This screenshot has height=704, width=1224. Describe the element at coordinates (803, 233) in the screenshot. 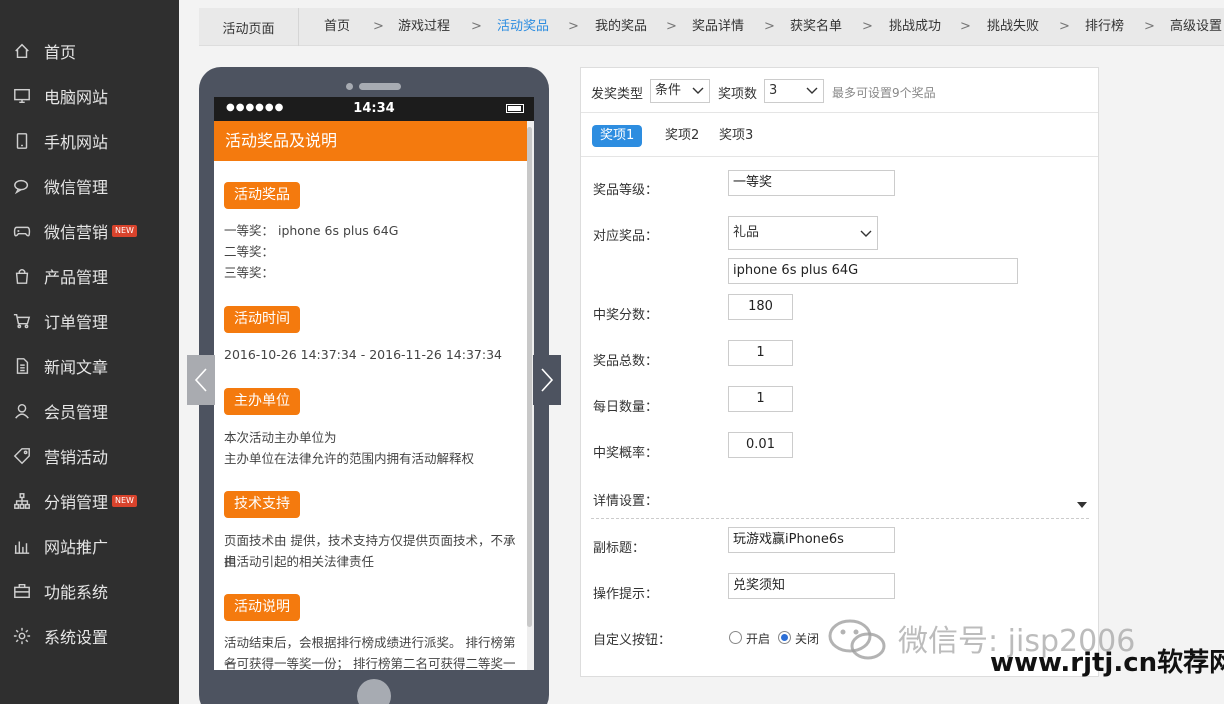

I see `item-type-select: 礼品` at that location.